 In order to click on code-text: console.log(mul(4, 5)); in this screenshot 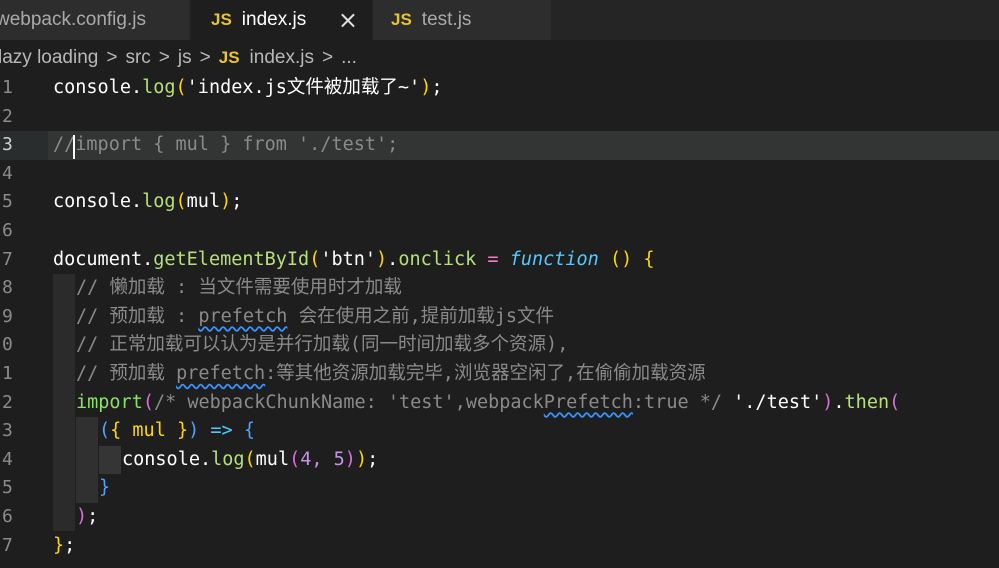, I will do `click(250, 459)`.